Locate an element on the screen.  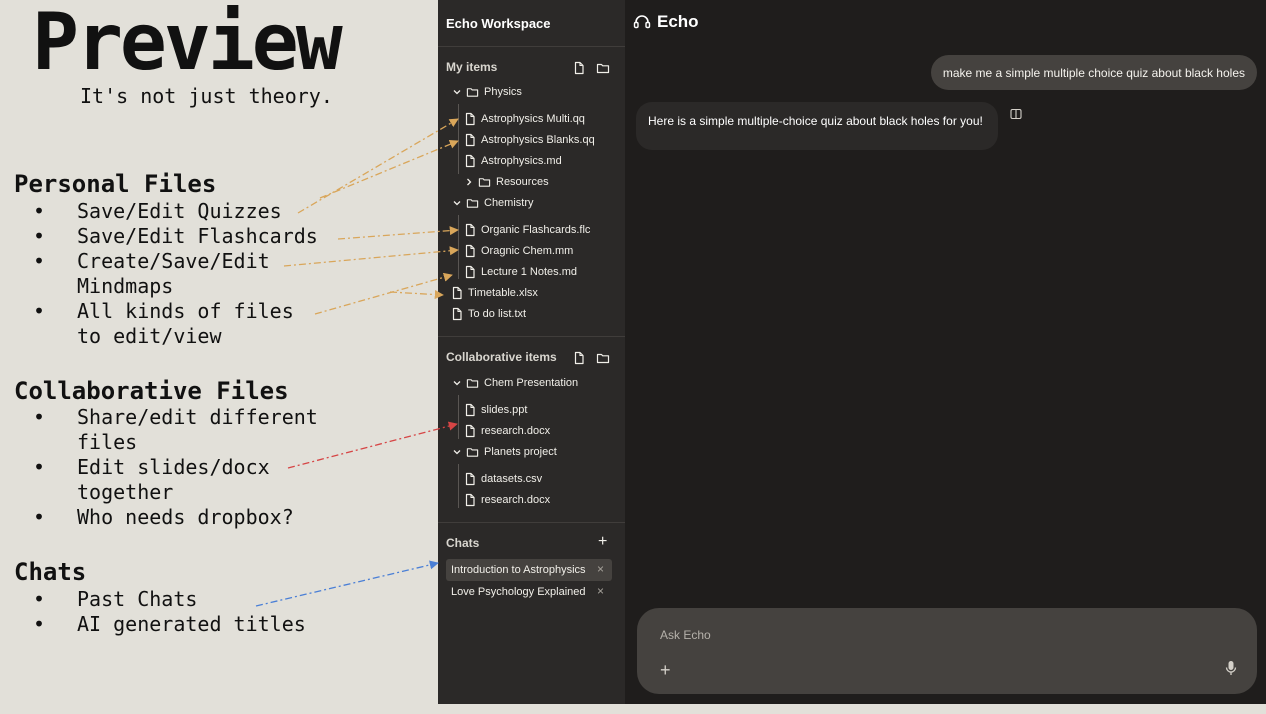
add-chat-button: + is located at coordinates (602, 542).